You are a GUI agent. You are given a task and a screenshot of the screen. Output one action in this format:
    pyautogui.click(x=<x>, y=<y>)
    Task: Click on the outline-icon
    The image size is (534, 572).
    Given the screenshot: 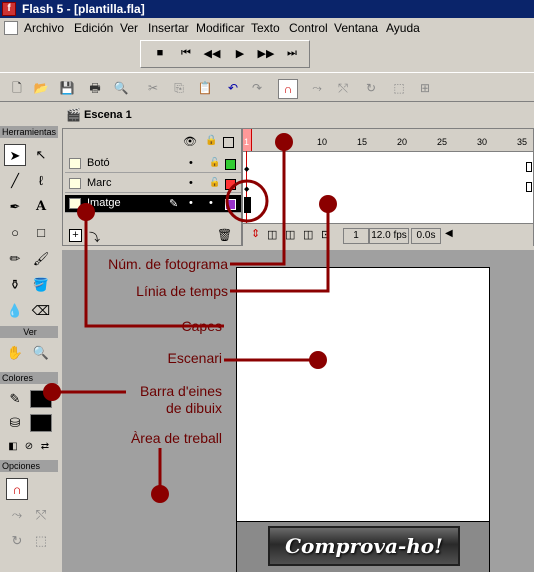 What is the action you would take?
    pyautogui.click(x=228, y=142)
    